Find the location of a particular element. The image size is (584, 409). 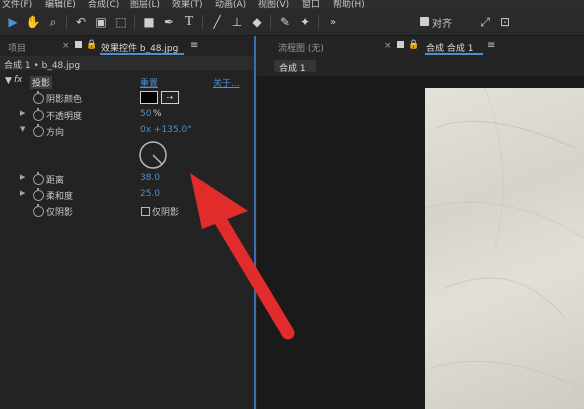

menu-edit: 编辑(E) is located at coordinates (60, 4).